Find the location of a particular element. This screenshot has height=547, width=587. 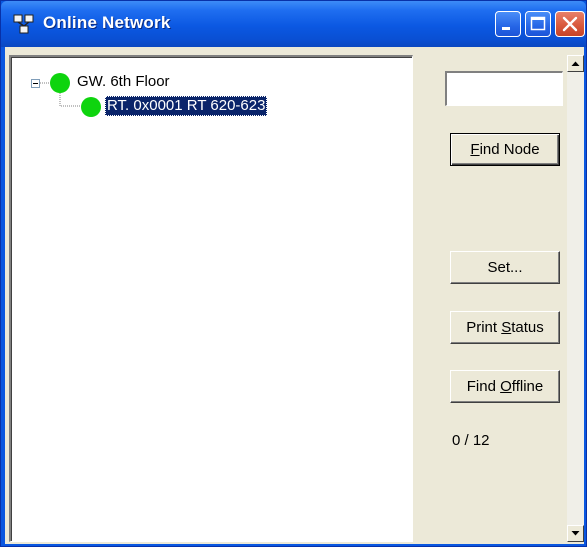

arrow-down-icon is located at coordinates (575, 533).